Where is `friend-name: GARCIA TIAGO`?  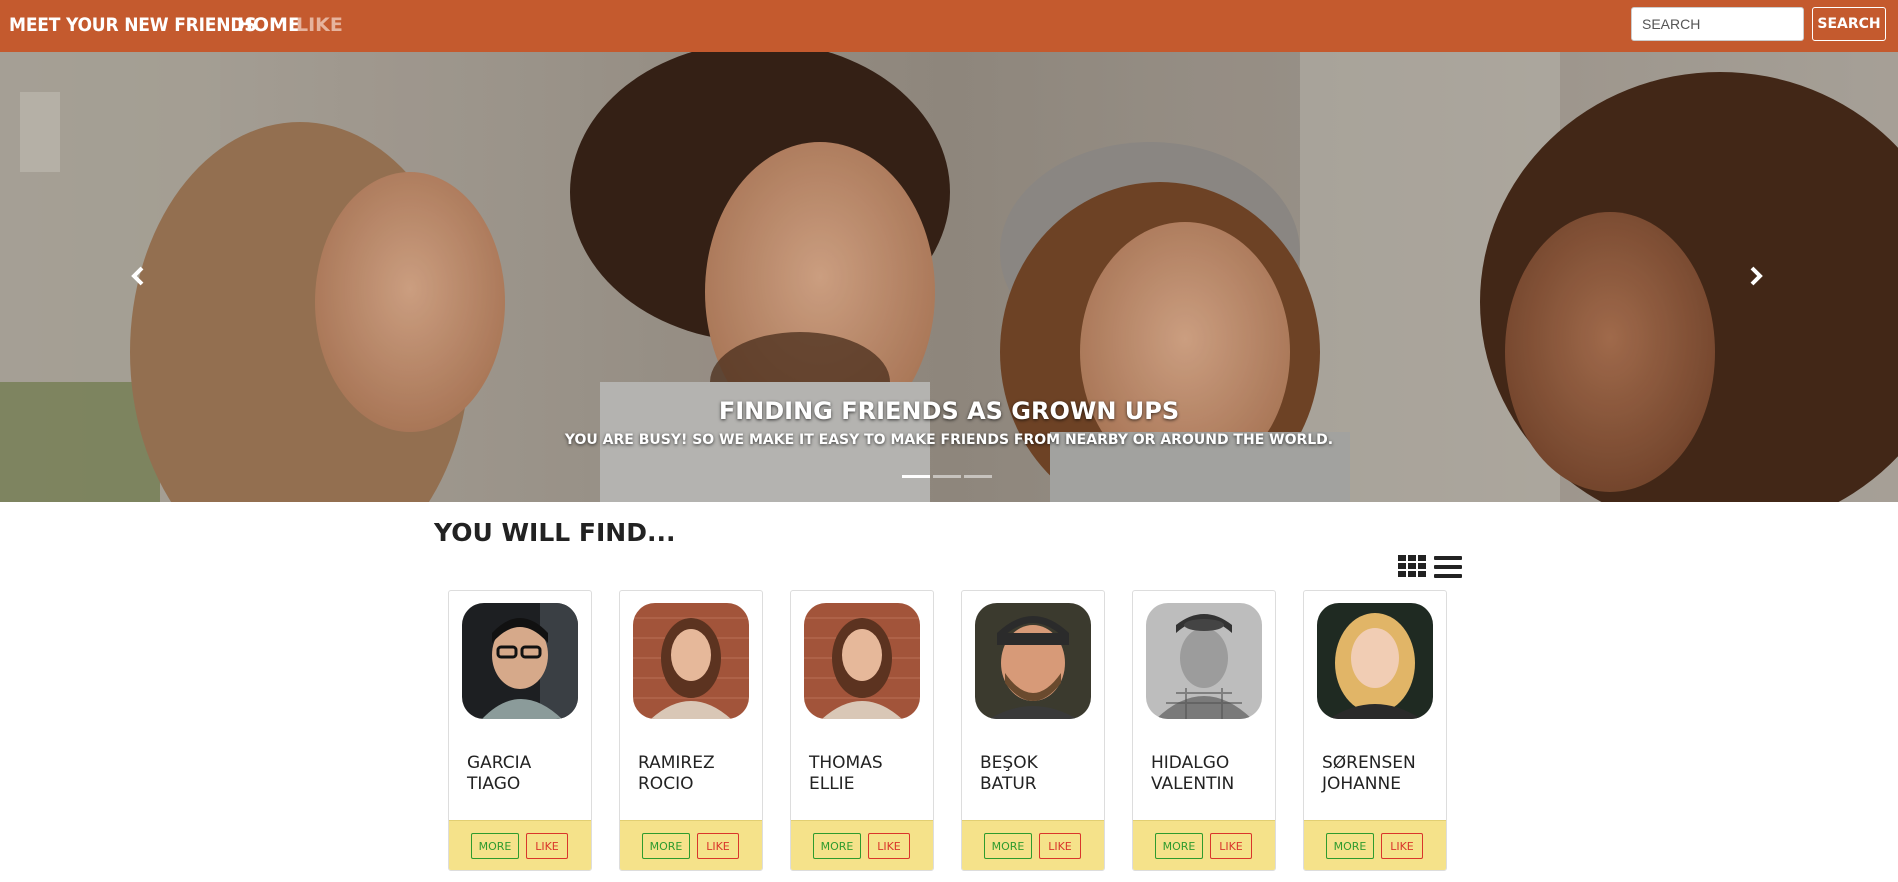 friend-name: GARCIA TIAGO is located at coordinates (499, 774).